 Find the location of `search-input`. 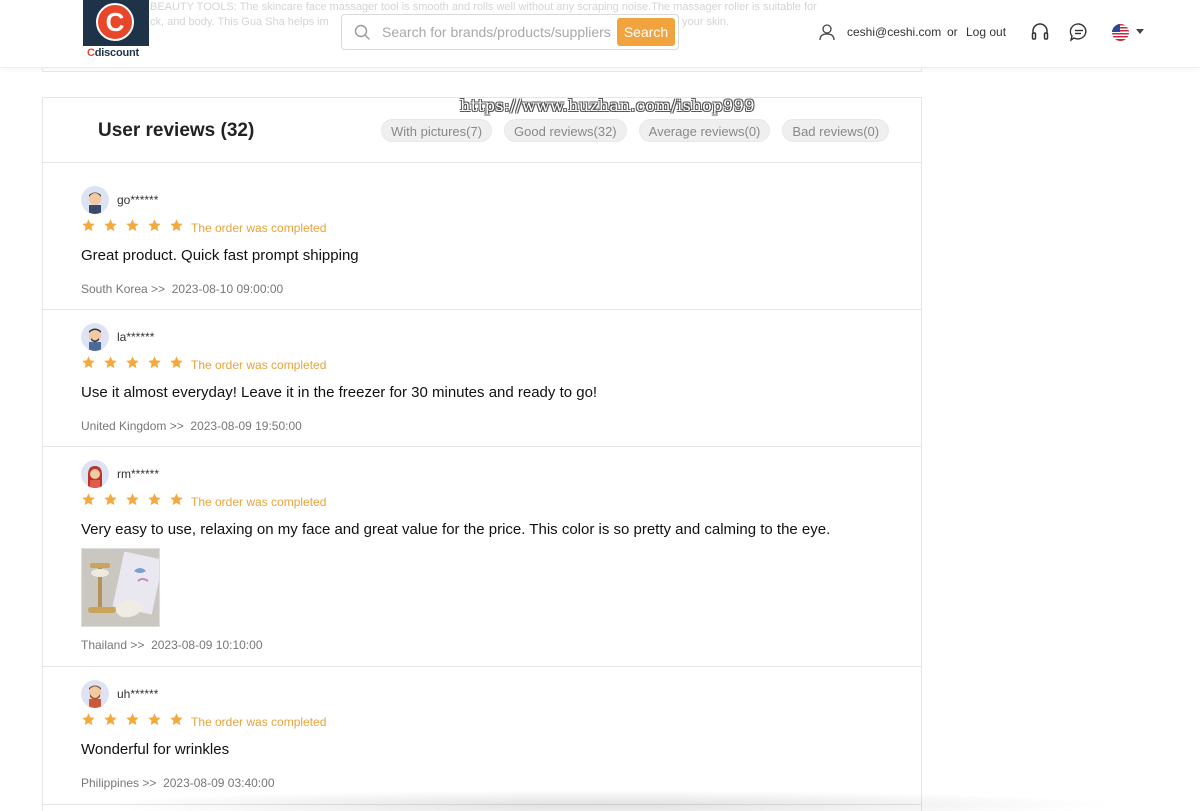

search-input is located at coordinates (497, 32).